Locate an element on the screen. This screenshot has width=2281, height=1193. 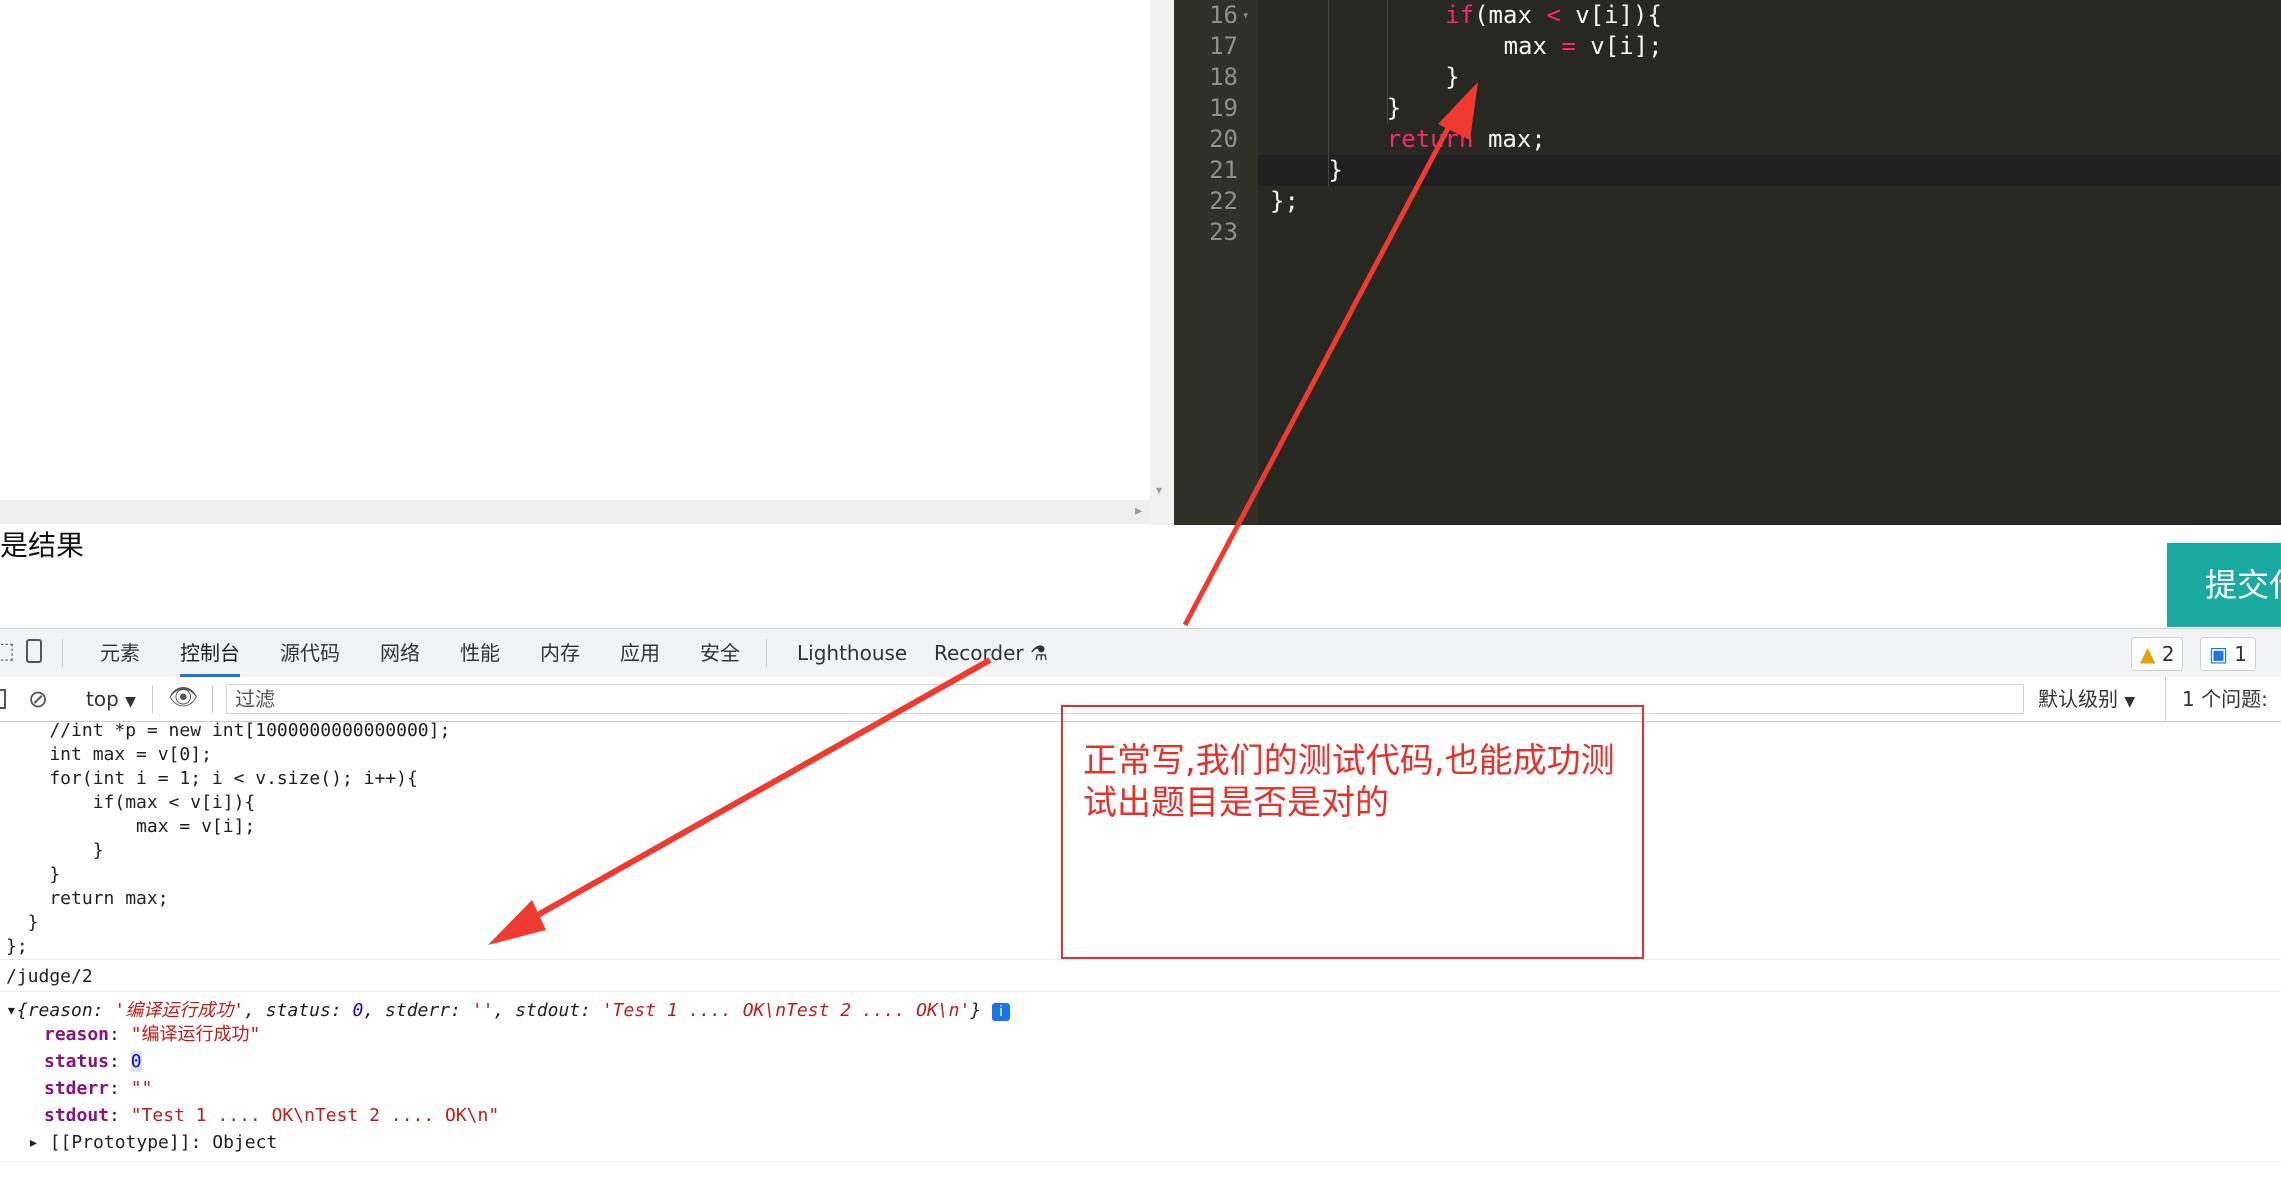
summary-stderr-value: '' is located at coordinates (482, 1010).